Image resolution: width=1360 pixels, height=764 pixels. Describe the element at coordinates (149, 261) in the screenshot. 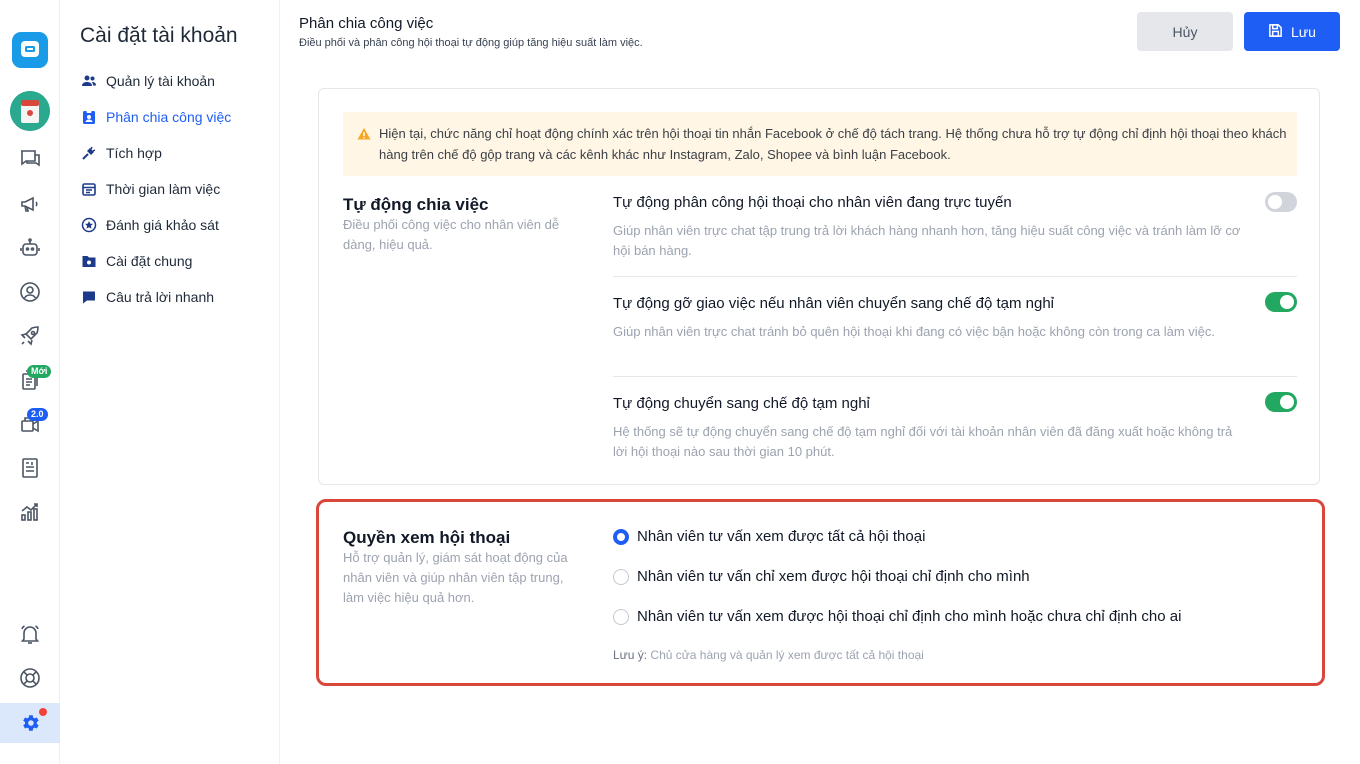

I see `menu-item-label: Cài đặt chung` at that location.